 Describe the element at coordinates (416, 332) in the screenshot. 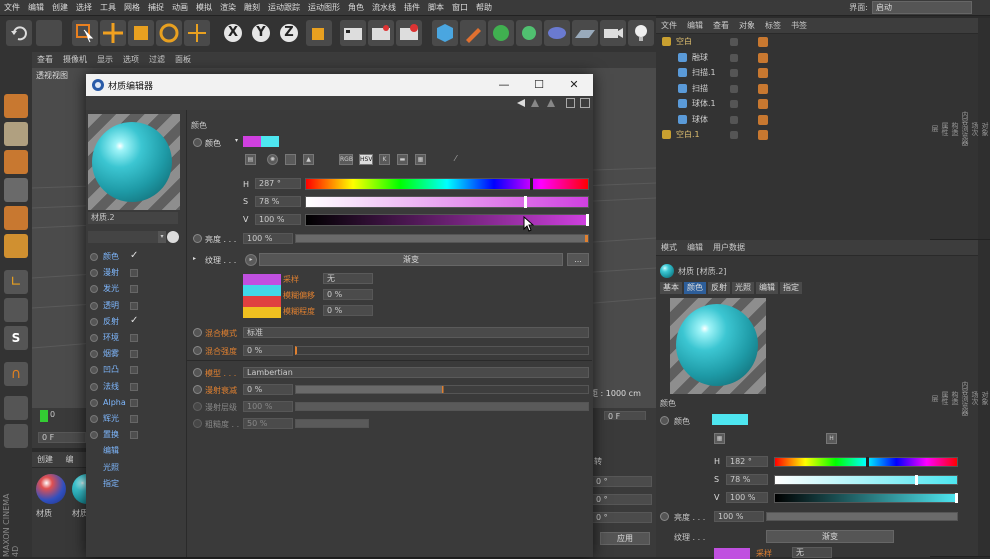

I see `blend-mode-select: 标准` at that location.